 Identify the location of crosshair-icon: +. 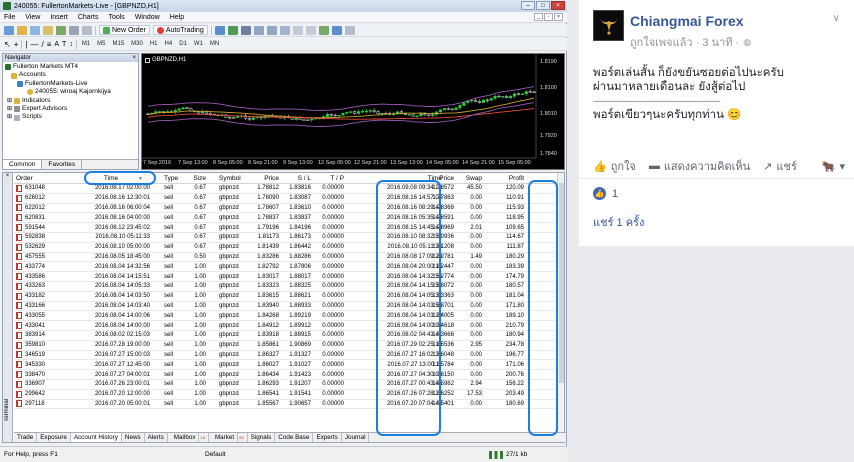
(16, 44).